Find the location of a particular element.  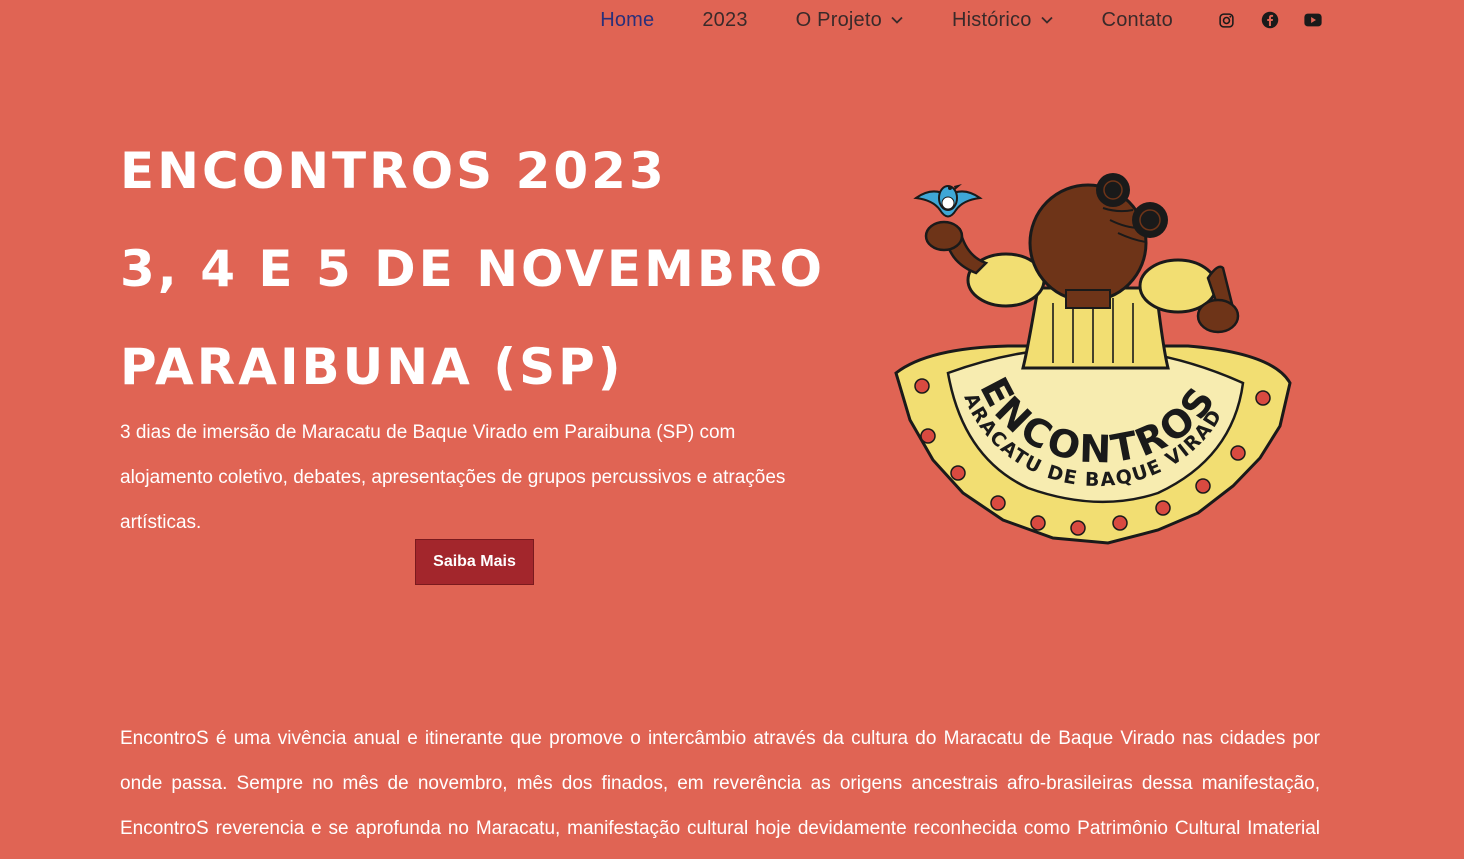

hero-title-line-2: 3, 4 E 5 DE NOVEMBRO is located at coordinates (472, 269).